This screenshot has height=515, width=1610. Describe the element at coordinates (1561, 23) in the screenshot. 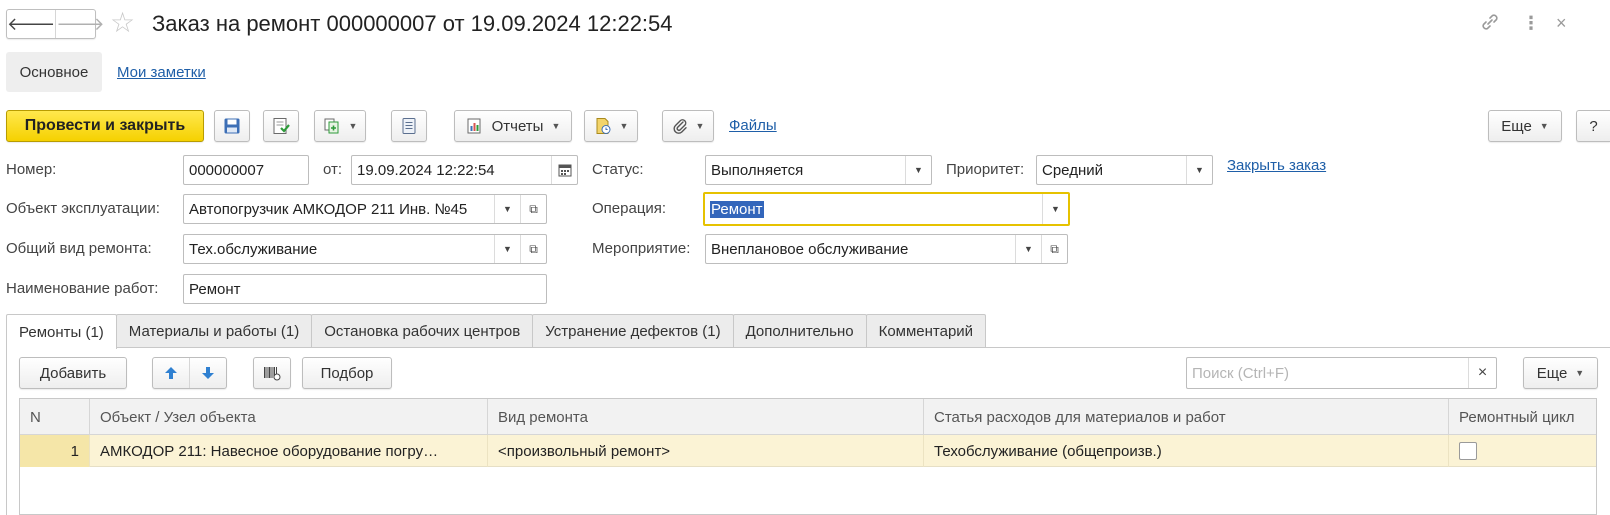

I see `close-icon: ×` at that location.